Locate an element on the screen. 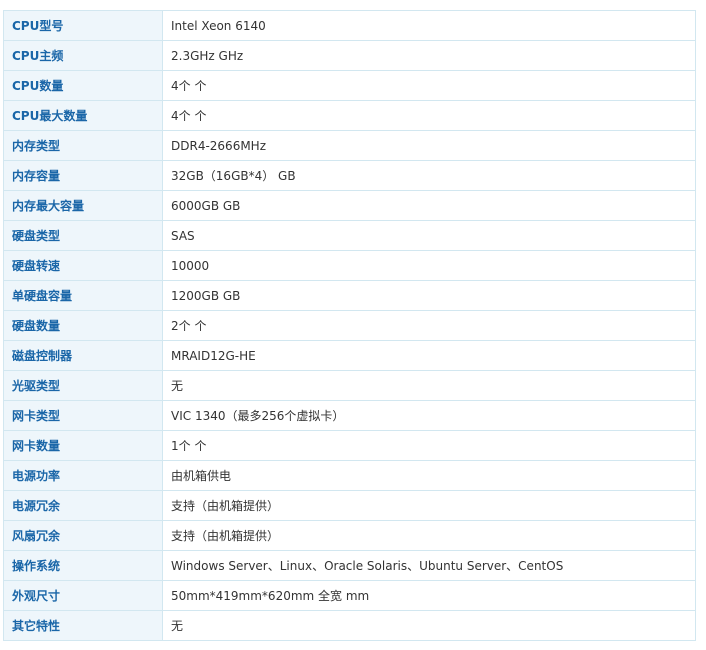 The image size is (706, 650). spec-row: 网卡类型 VIC 1340（最多256个虚拟卡） is located at coordinates (349, 415).